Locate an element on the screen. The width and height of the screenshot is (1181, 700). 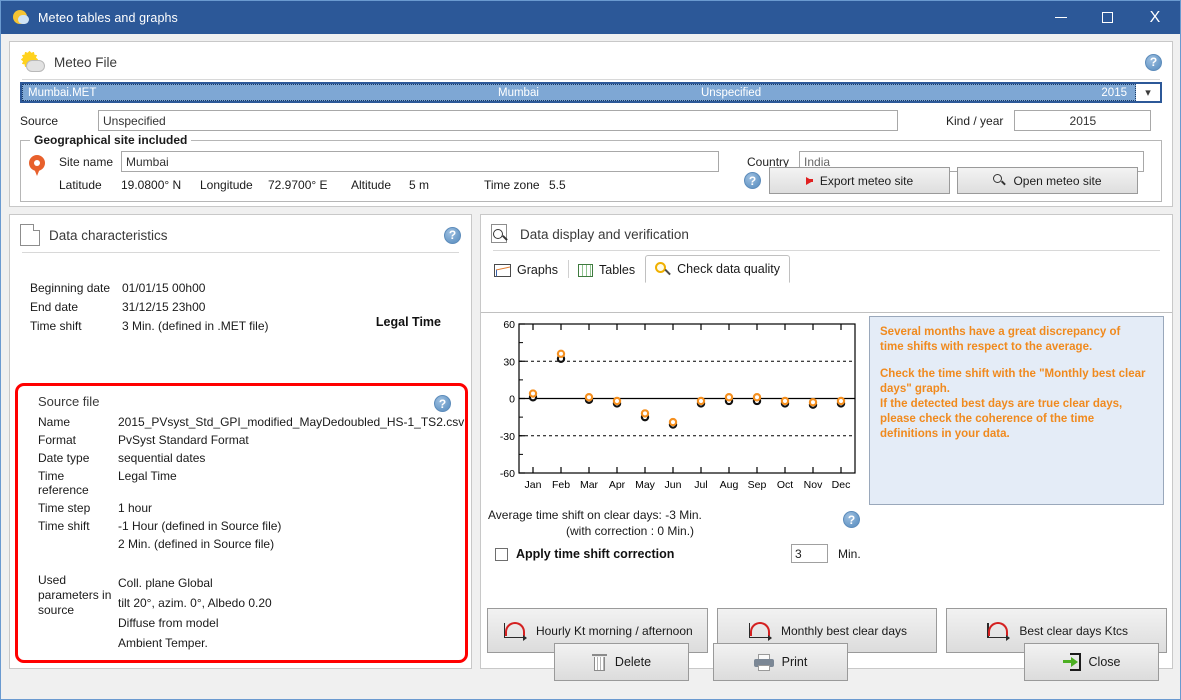
source-input: Unspecified is located at coordinates (498, 120).